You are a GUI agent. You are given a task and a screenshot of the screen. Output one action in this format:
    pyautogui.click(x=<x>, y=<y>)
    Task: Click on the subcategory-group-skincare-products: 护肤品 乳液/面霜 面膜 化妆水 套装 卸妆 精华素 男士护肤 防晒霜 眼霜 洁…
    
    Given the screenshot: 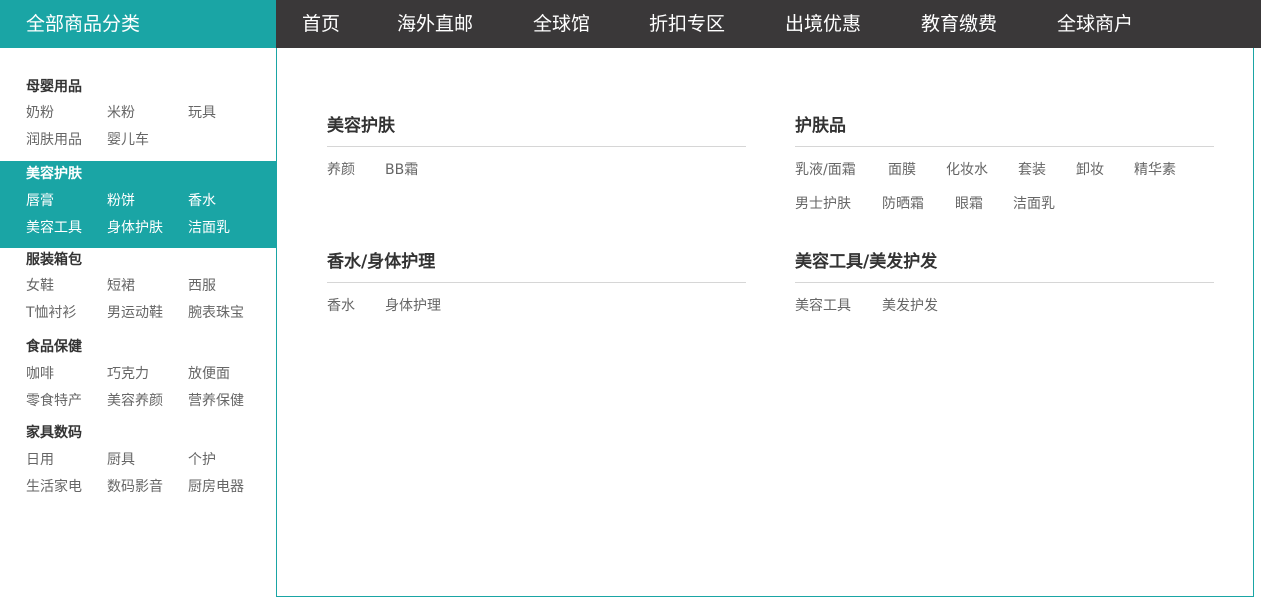 What is the action you would take?
    pyautogui.click(x=1004, y=166)
    